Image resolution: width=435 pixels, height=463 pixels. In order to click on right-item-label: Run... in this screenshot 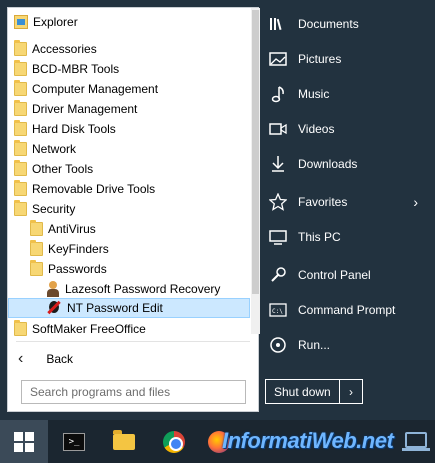, I will do `click(314, 345)`.